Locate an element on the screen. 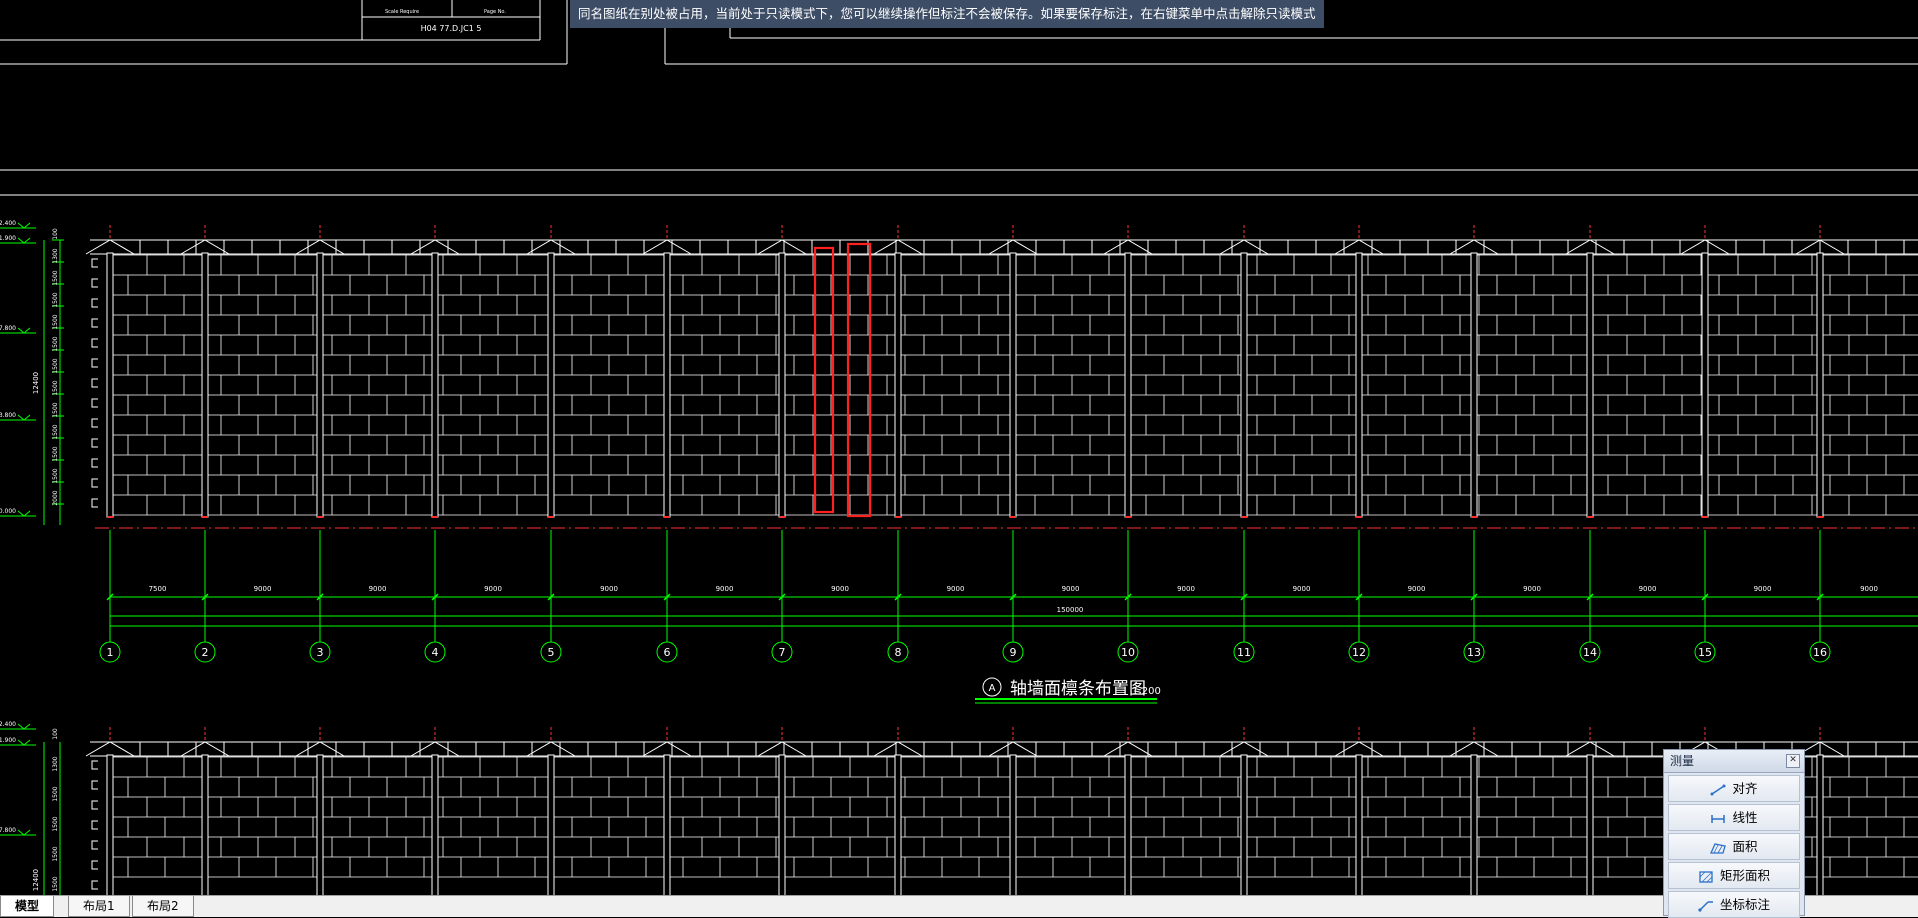  measure-linear-button: 线性 is located at coordinates (1734, 817).